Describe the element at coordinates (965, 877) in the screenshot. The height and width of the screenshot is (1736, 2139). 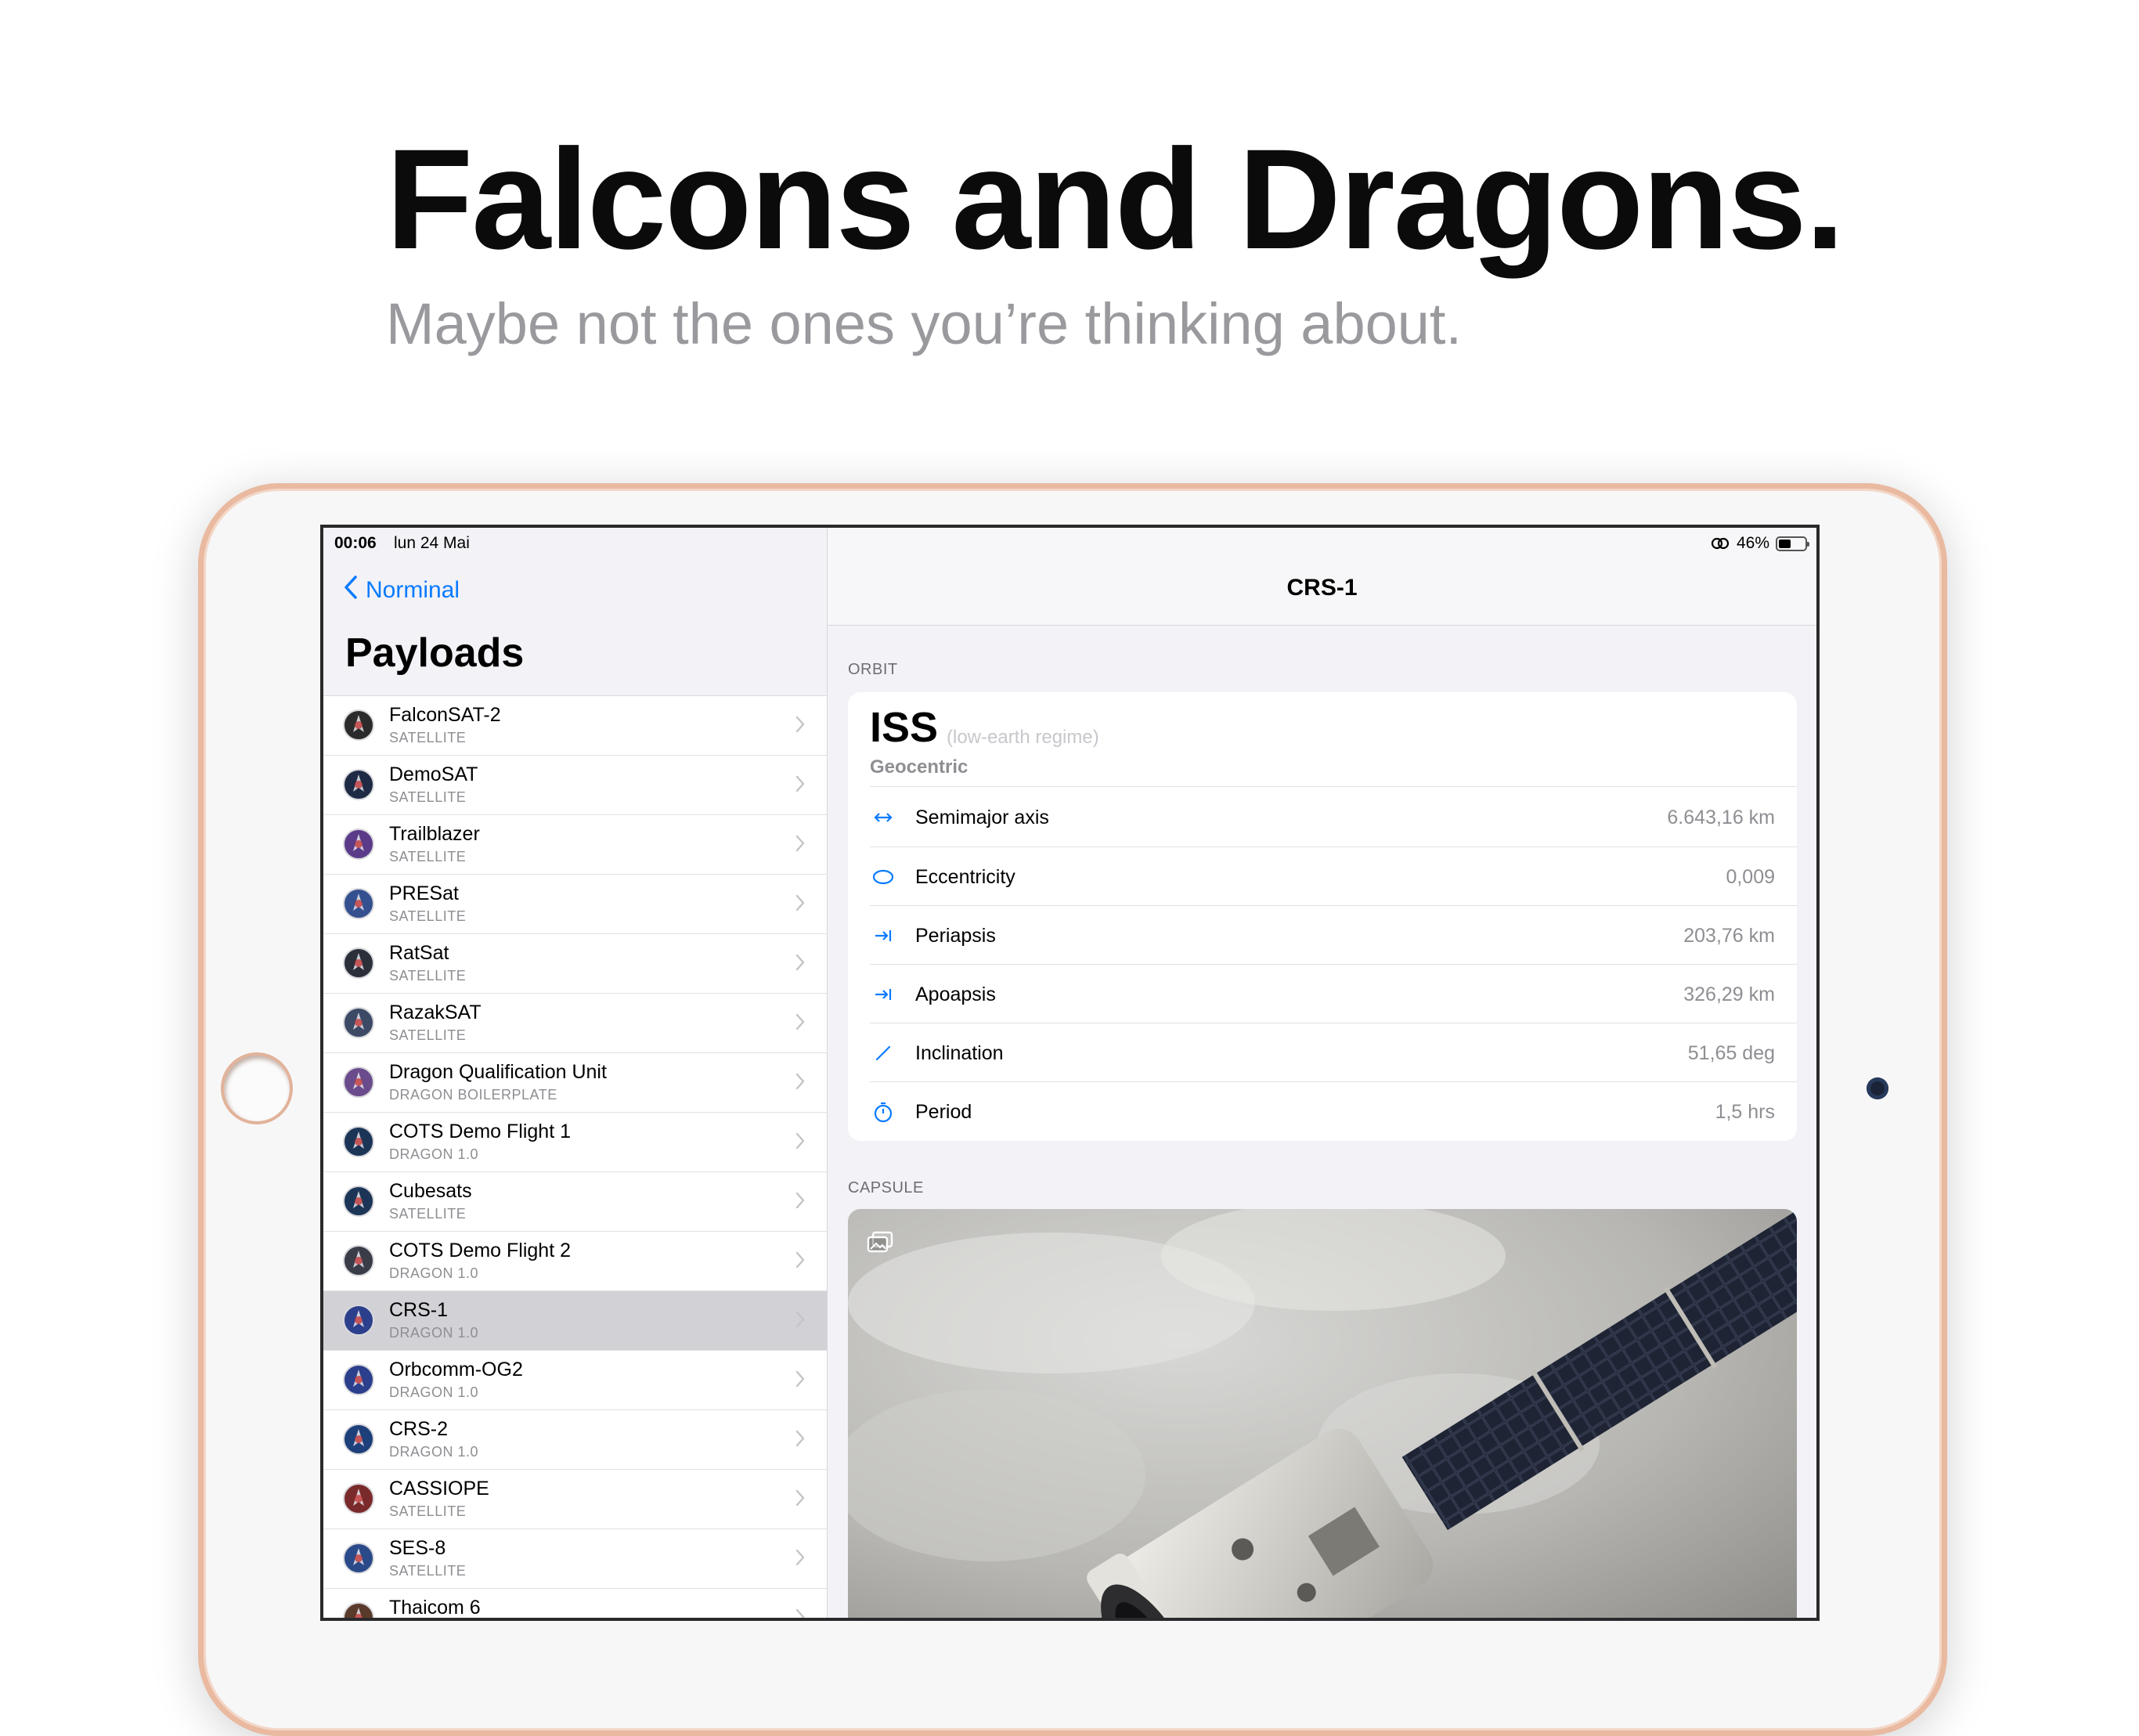
I see `orbit-row-label: Eccentricity` at that location.